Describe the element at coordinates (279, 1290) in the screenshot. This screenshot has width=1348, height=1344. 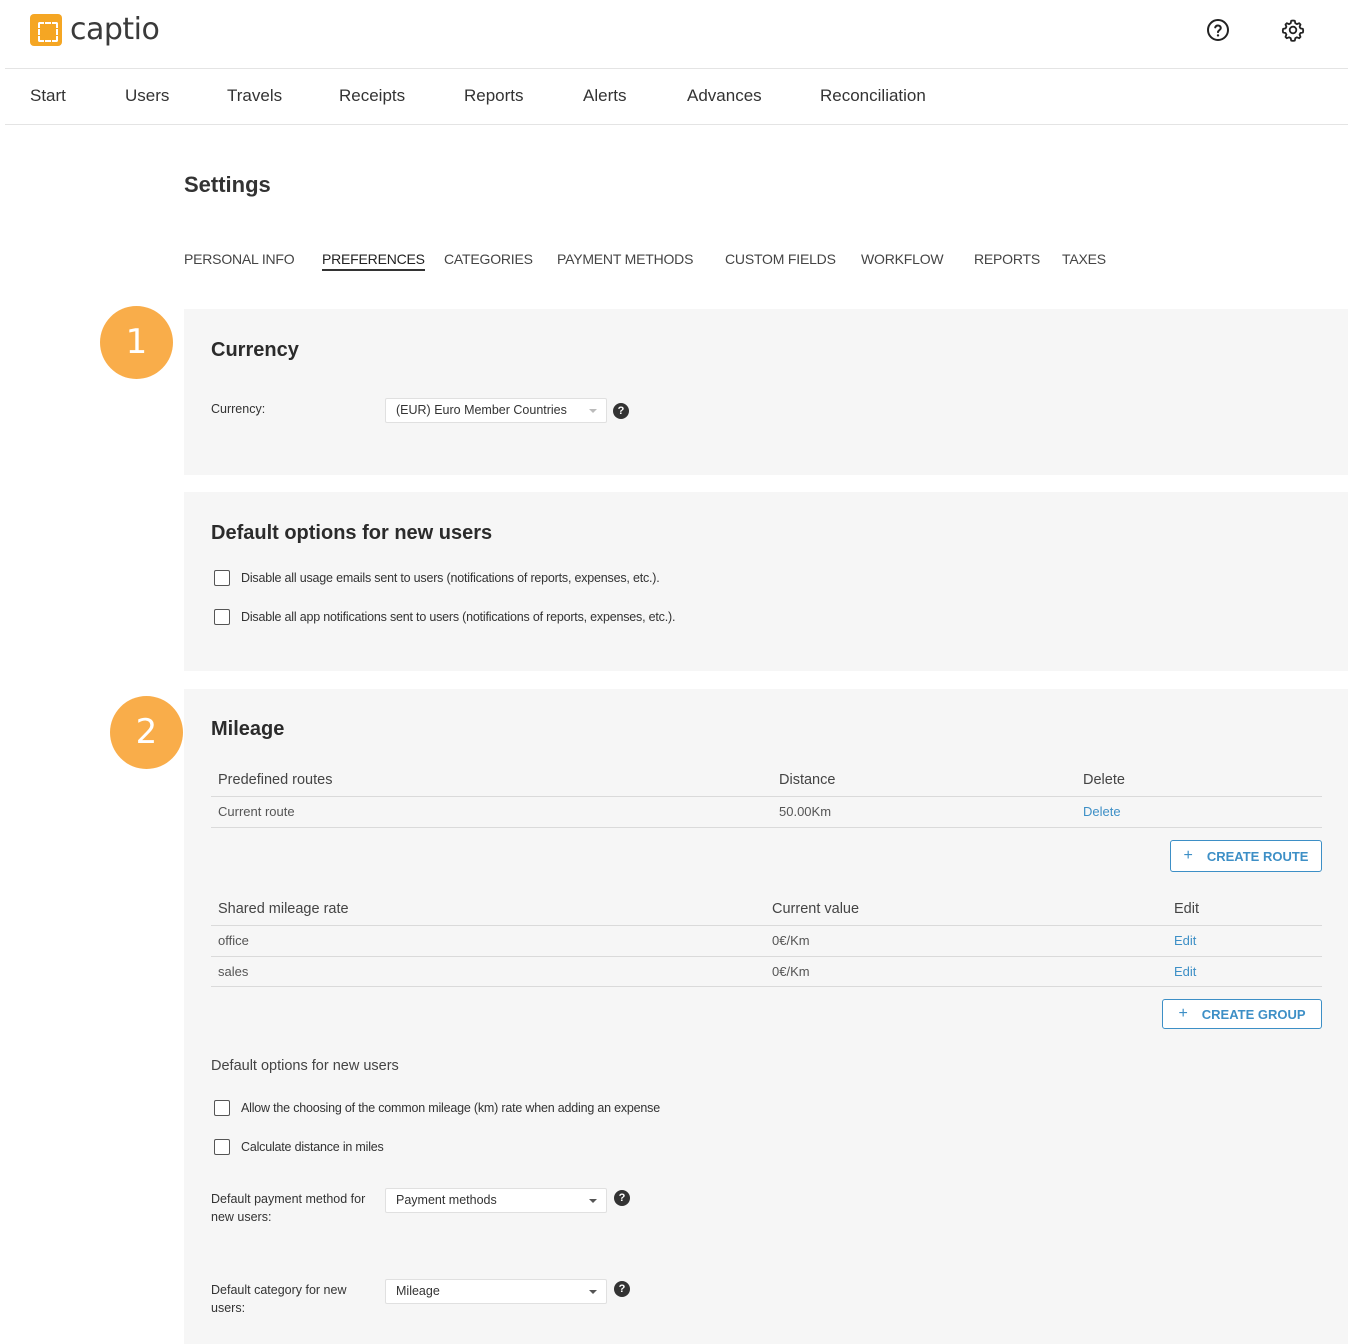
I see `default-category-label: Default category for new` at that location.